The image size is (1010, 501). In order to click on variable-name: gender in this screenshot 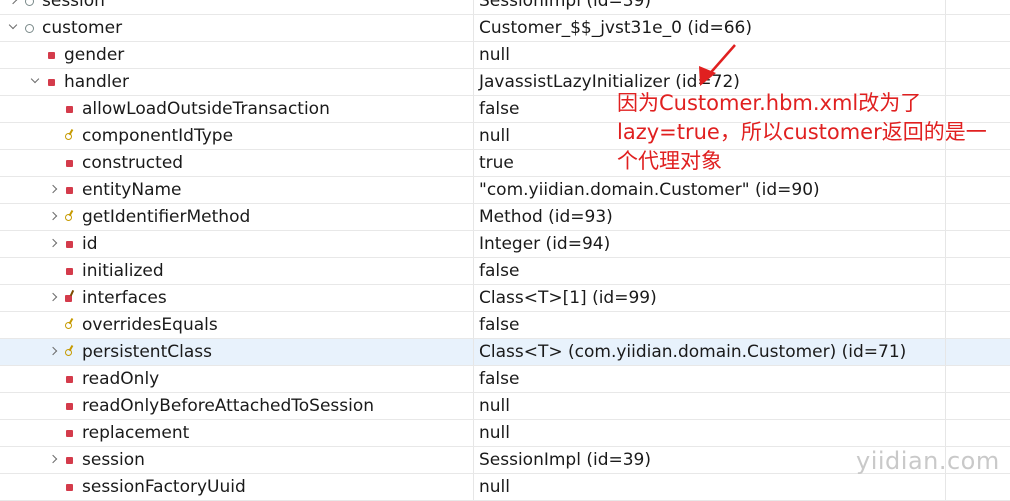, I will do `click(94, 55)`.